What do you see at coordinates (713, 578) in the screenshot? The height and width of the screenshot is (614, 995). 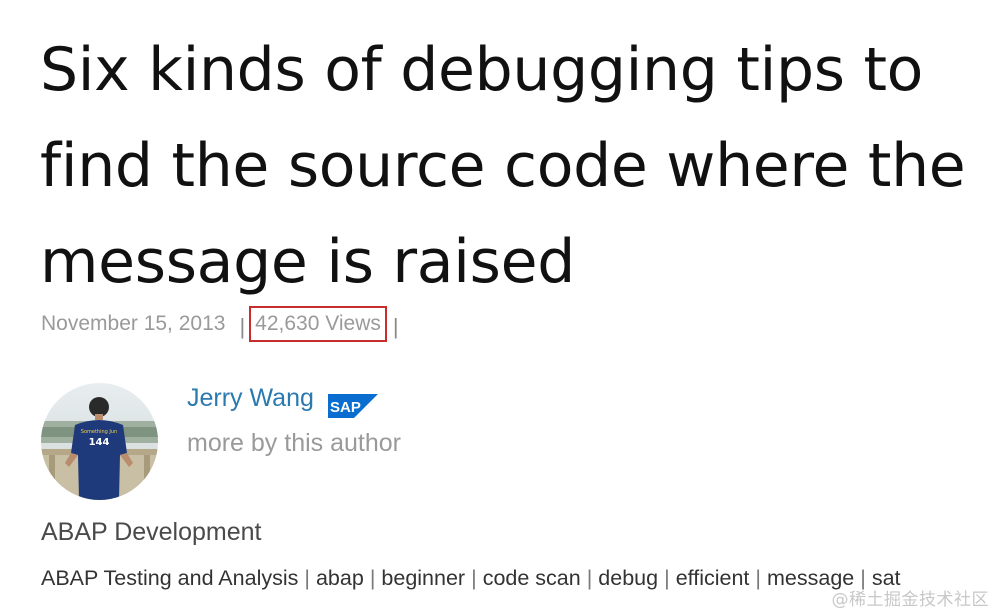 I see `tag-link: efficient` at bounding box center [713, 578].